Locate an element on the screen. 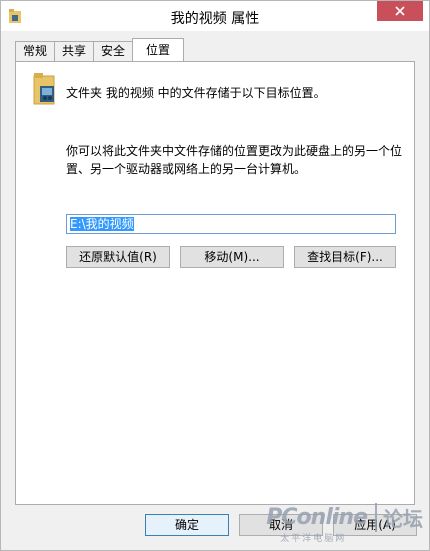 Image resolution: width=430 pixels, height=551 pixels. close-icon is located at coordinates (400, 11).